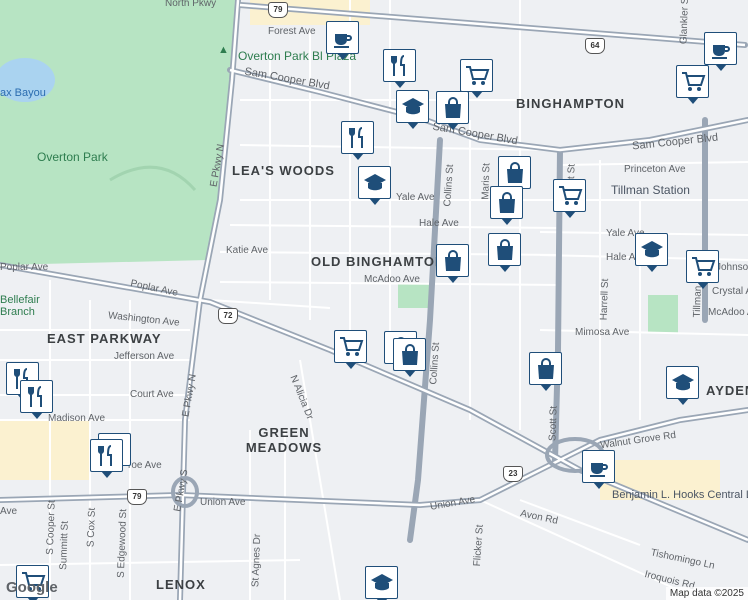  I want to click on label-green-meadows: GREEN MEADOWS, so click(284, 440).